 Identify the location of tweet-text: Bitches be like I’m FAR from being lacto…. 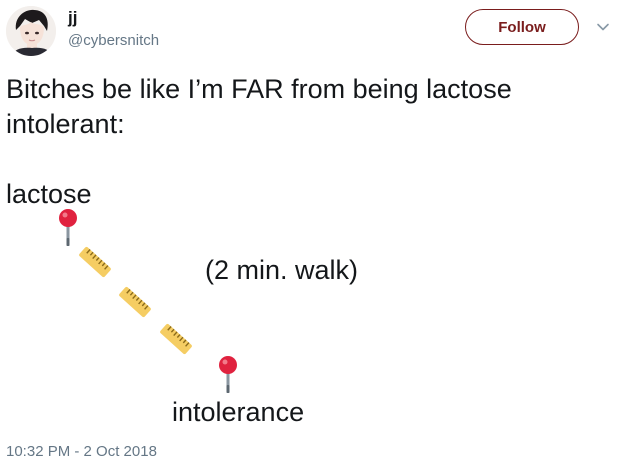
(259, 106).